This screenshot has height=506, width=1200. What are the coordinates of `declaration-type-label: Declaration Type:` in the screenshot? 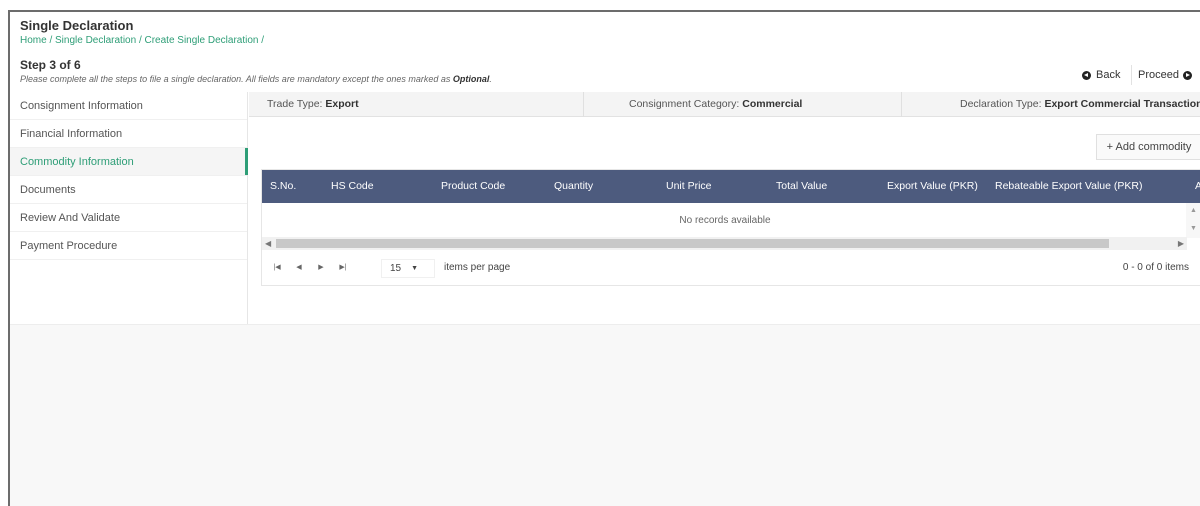 It's located at (1002, 104).